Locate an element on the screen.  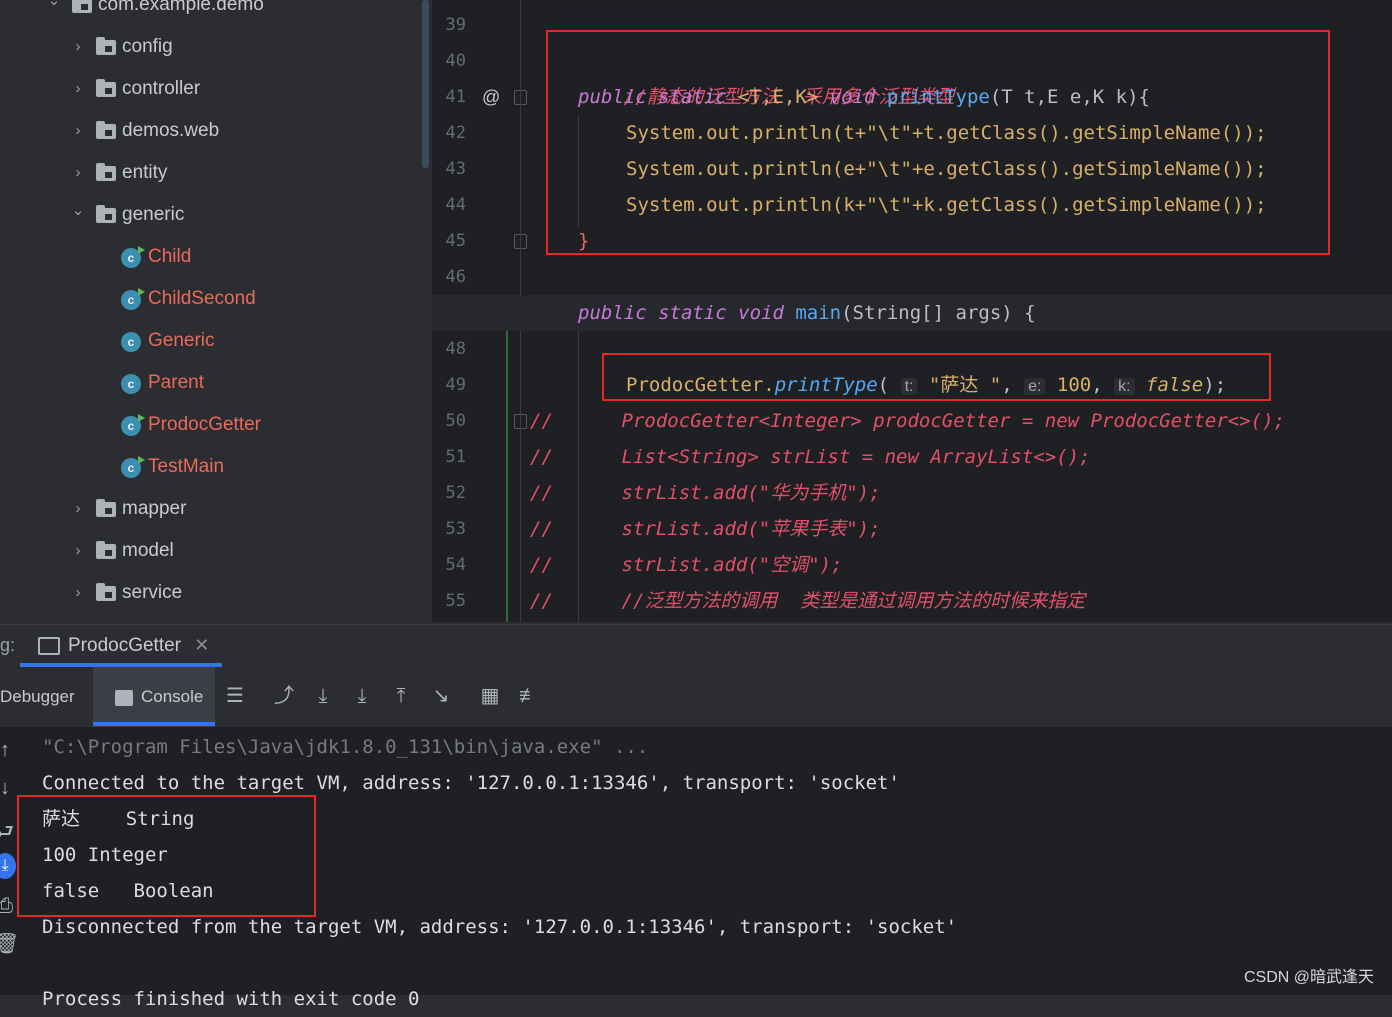
highlight-box-output is located at coordinates (166, 856).